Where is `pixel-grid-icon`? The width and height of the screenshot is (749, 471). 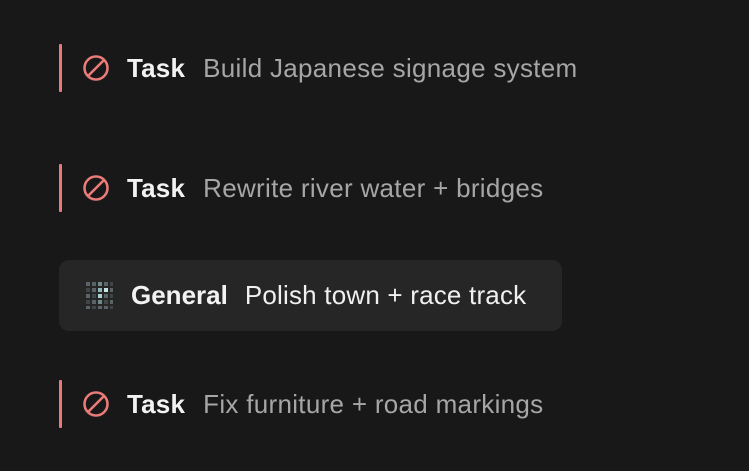
pixel-grid-icon is located at coordinates (99, 295).